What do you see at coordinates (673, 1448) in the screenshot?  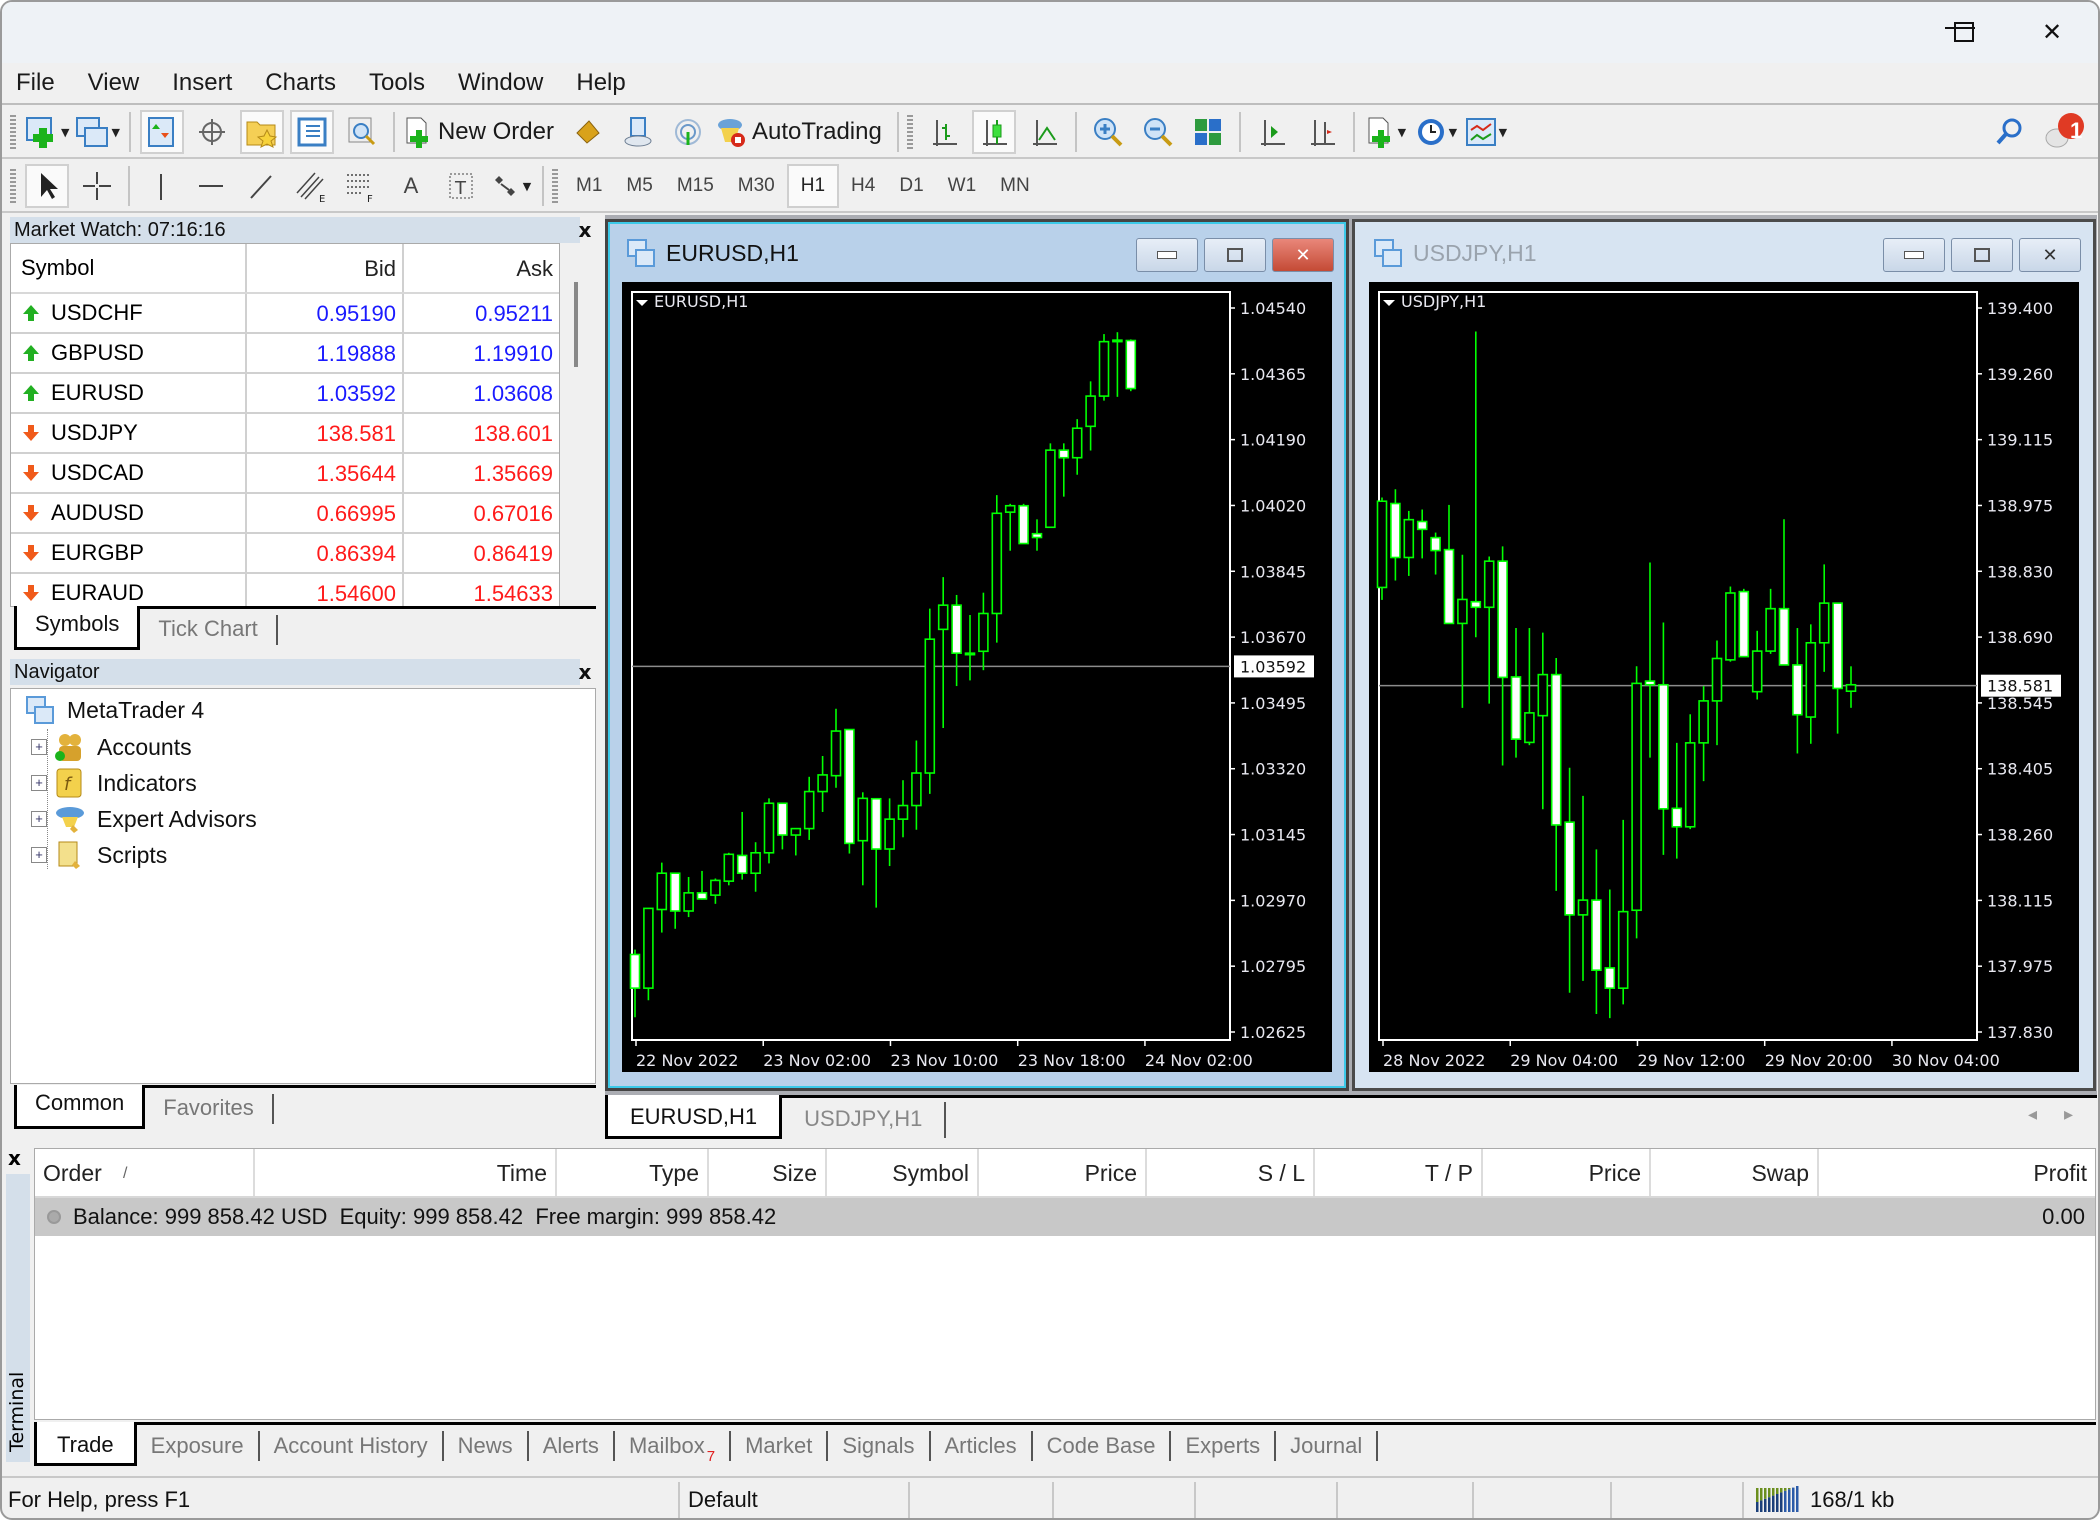 I see `terminal-tab-mailbox: Mailbox 7` at bounding box center [673, 1448].